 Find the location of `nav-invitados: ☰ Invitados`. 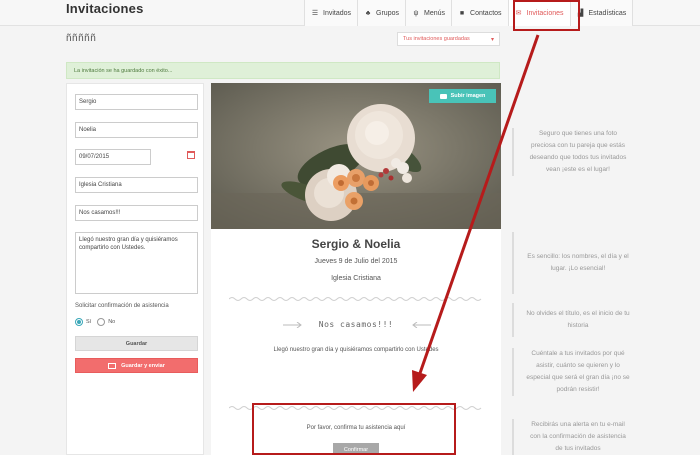

nav-invitados: ☰ Invitados is located at coordinates (331, 13).